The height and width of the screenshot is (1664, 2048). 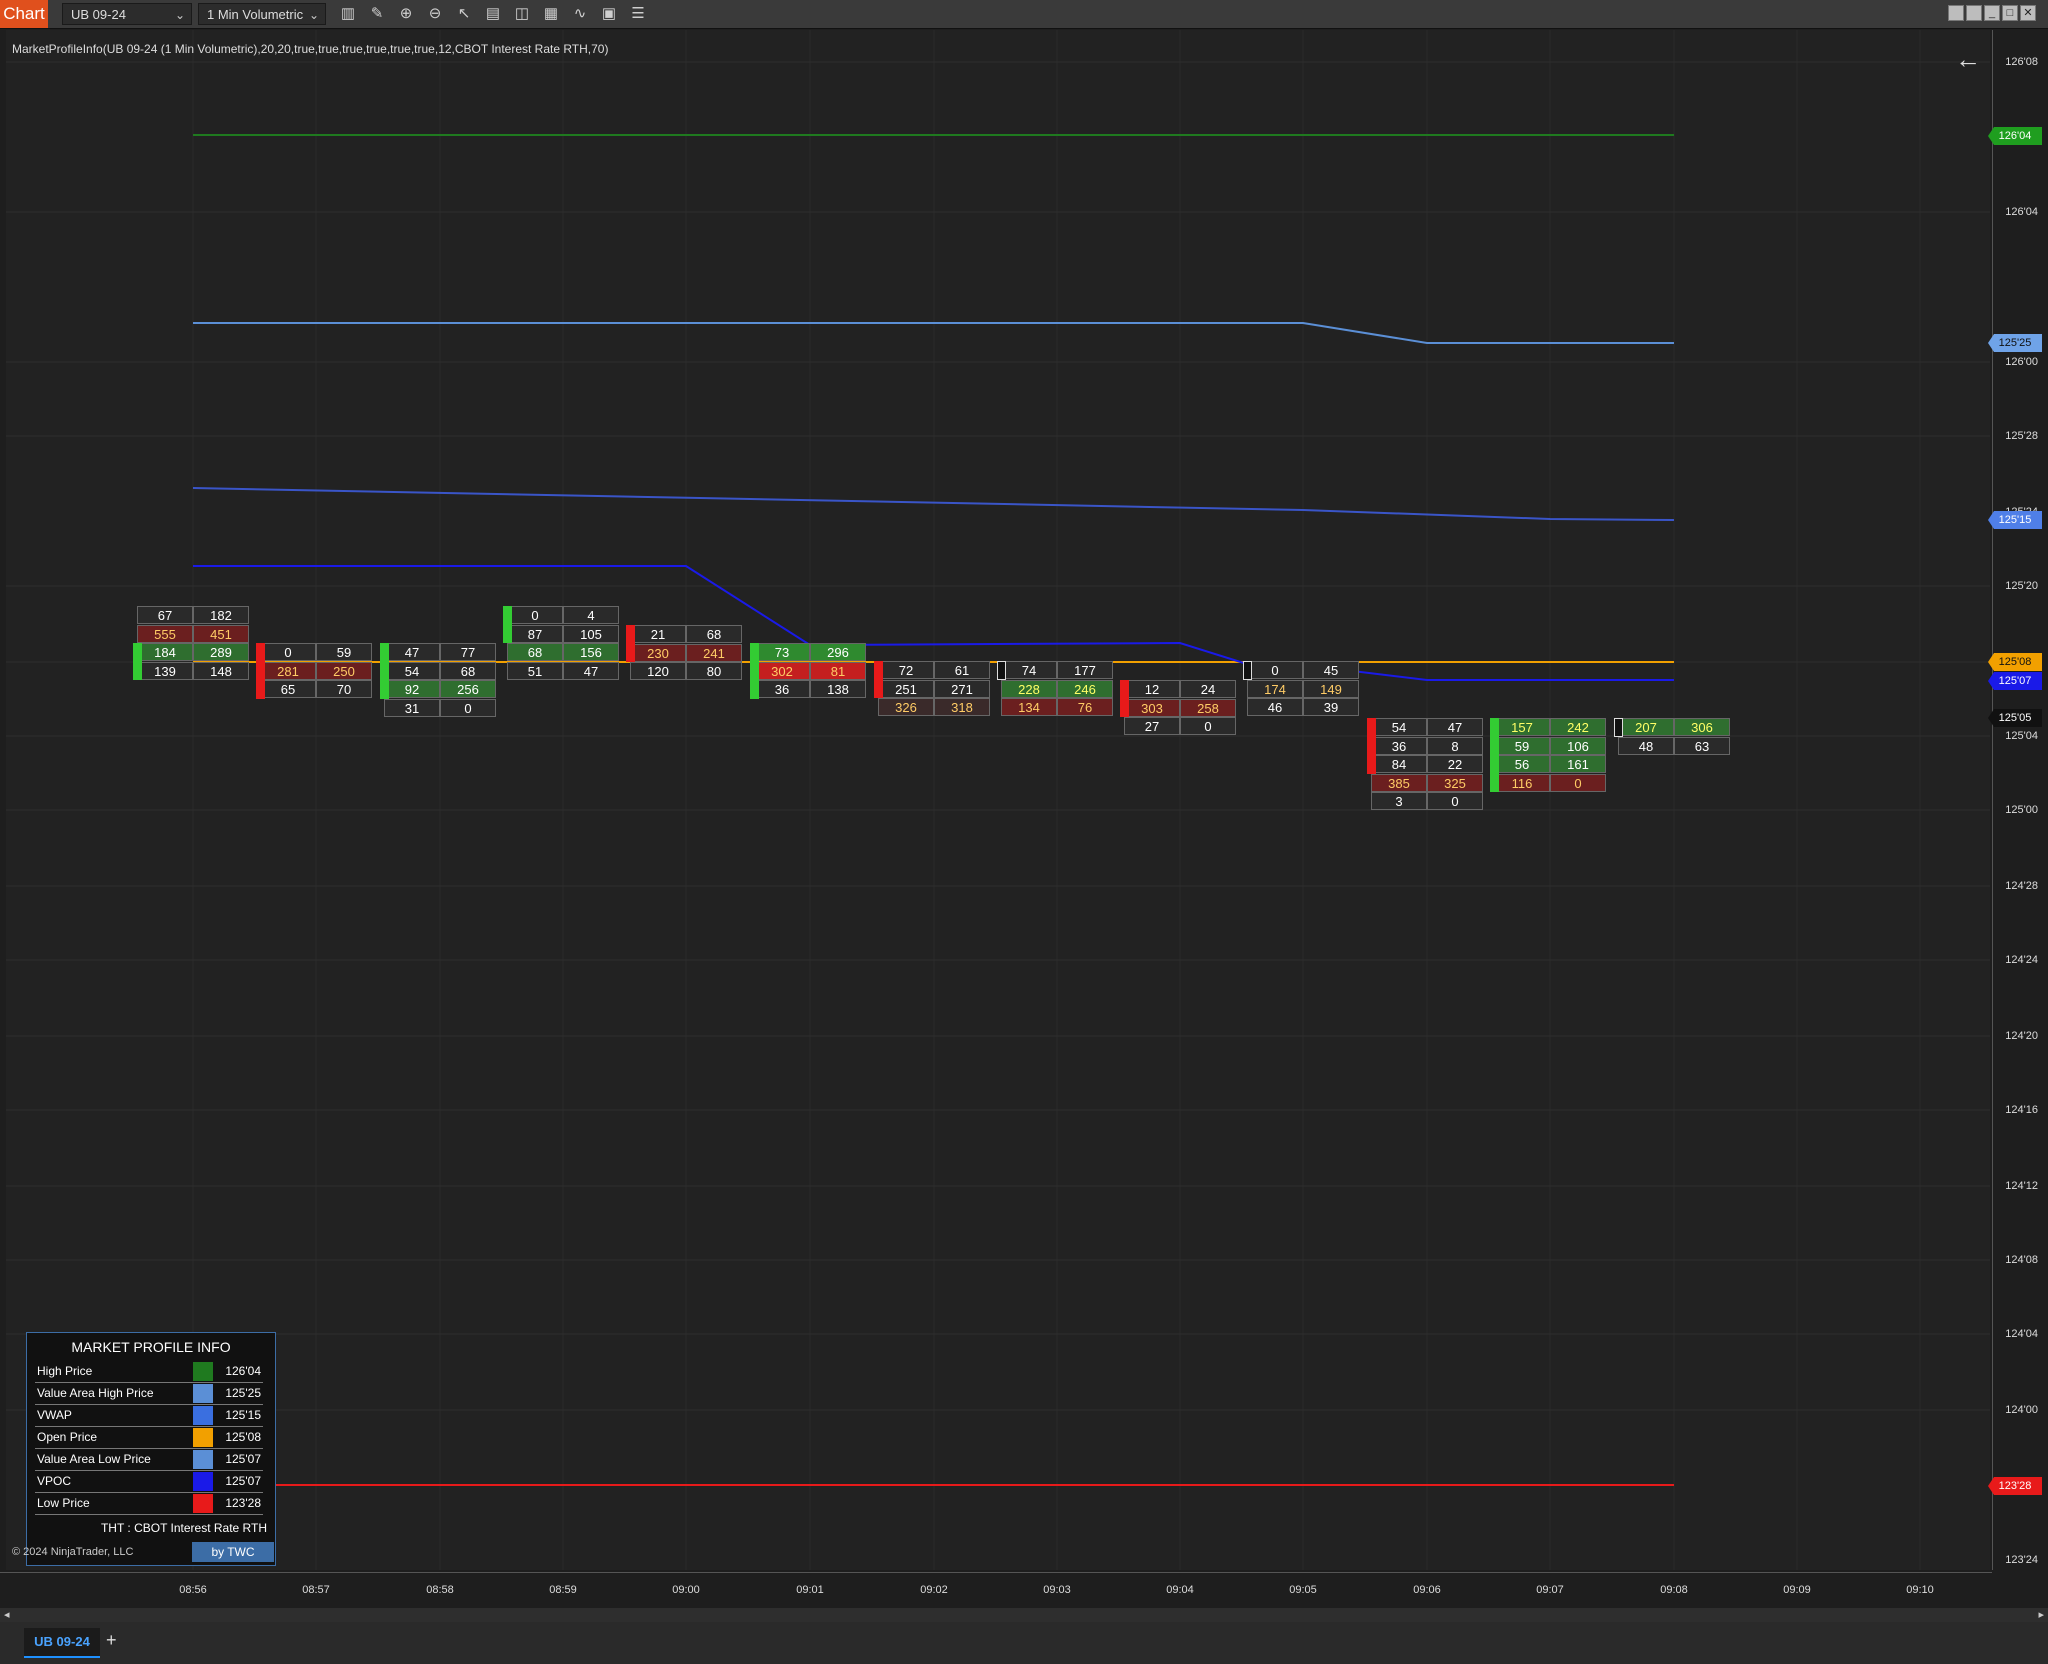 What do you see at coordinates (348, 14) in the screenshot?
I see `bars-icon: ▥` at bounding box center [348, 14].